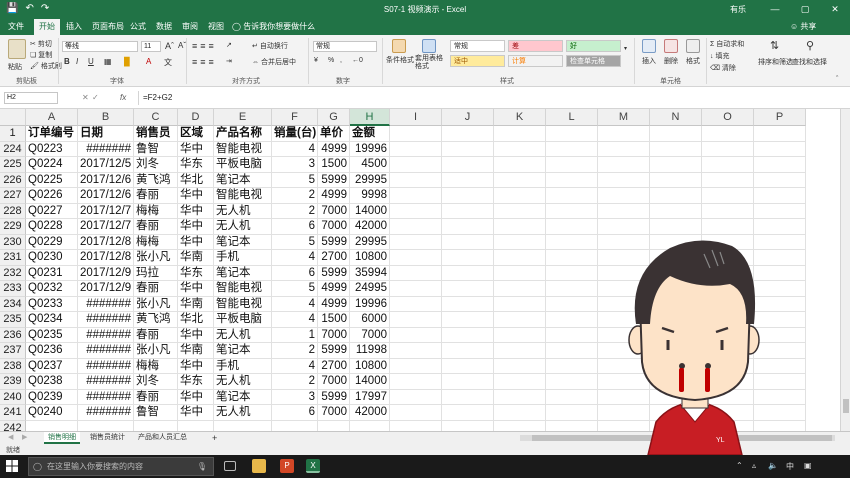 The width and height of the screenshot is (850, 478). What do you see at coordinates (214, 438) in the screenshot?
I see `add-sheet-button: +` at bounding box center [214, 438].